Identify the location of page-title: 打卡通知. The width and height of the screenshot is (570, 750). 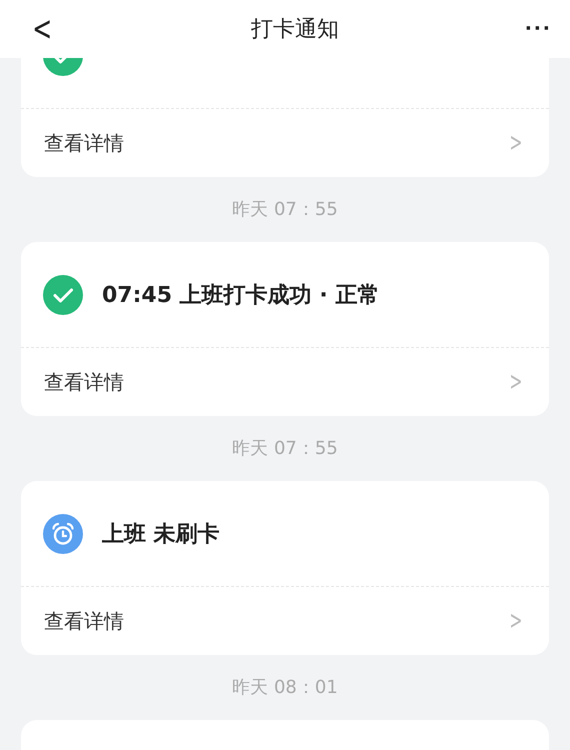
(294, 30).